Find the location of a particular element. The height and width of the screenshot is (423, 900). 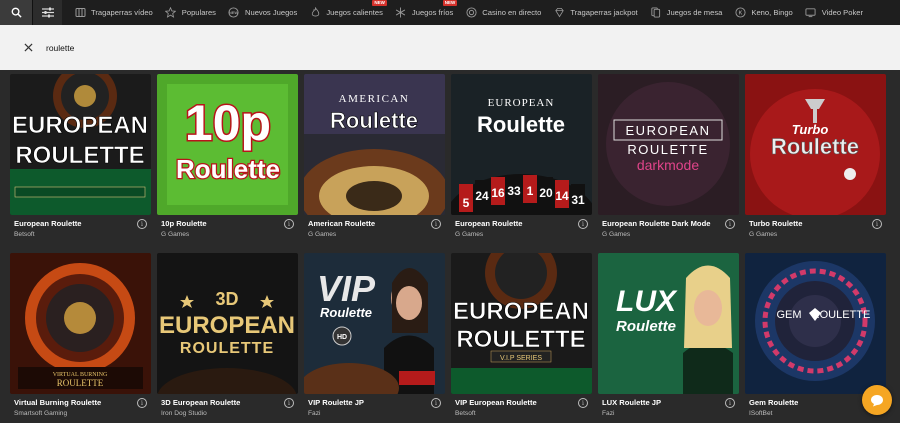

game-info: 3D European Roulette Iron Dog Studio i is located at coordinates (227, 408).